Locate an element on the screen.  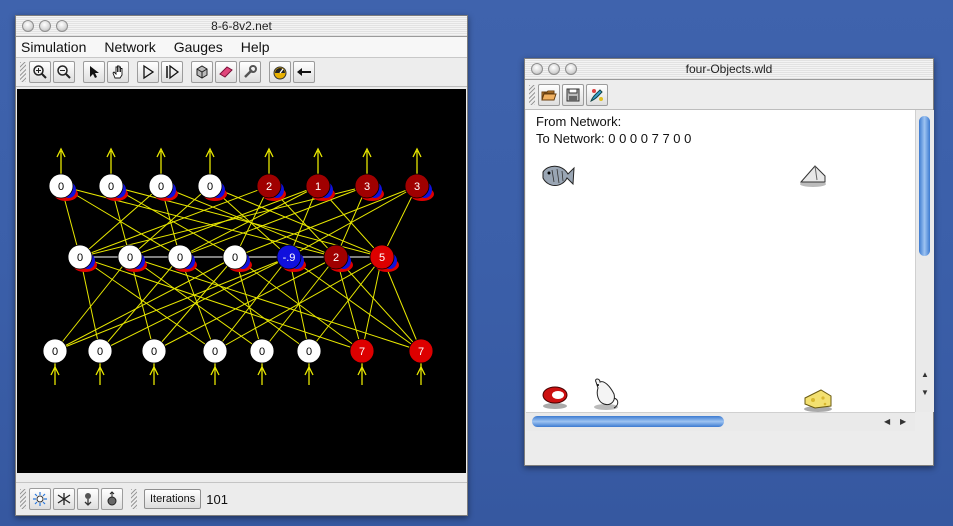
hidden-node-label: -.9 is located at coordinates (289, 258).